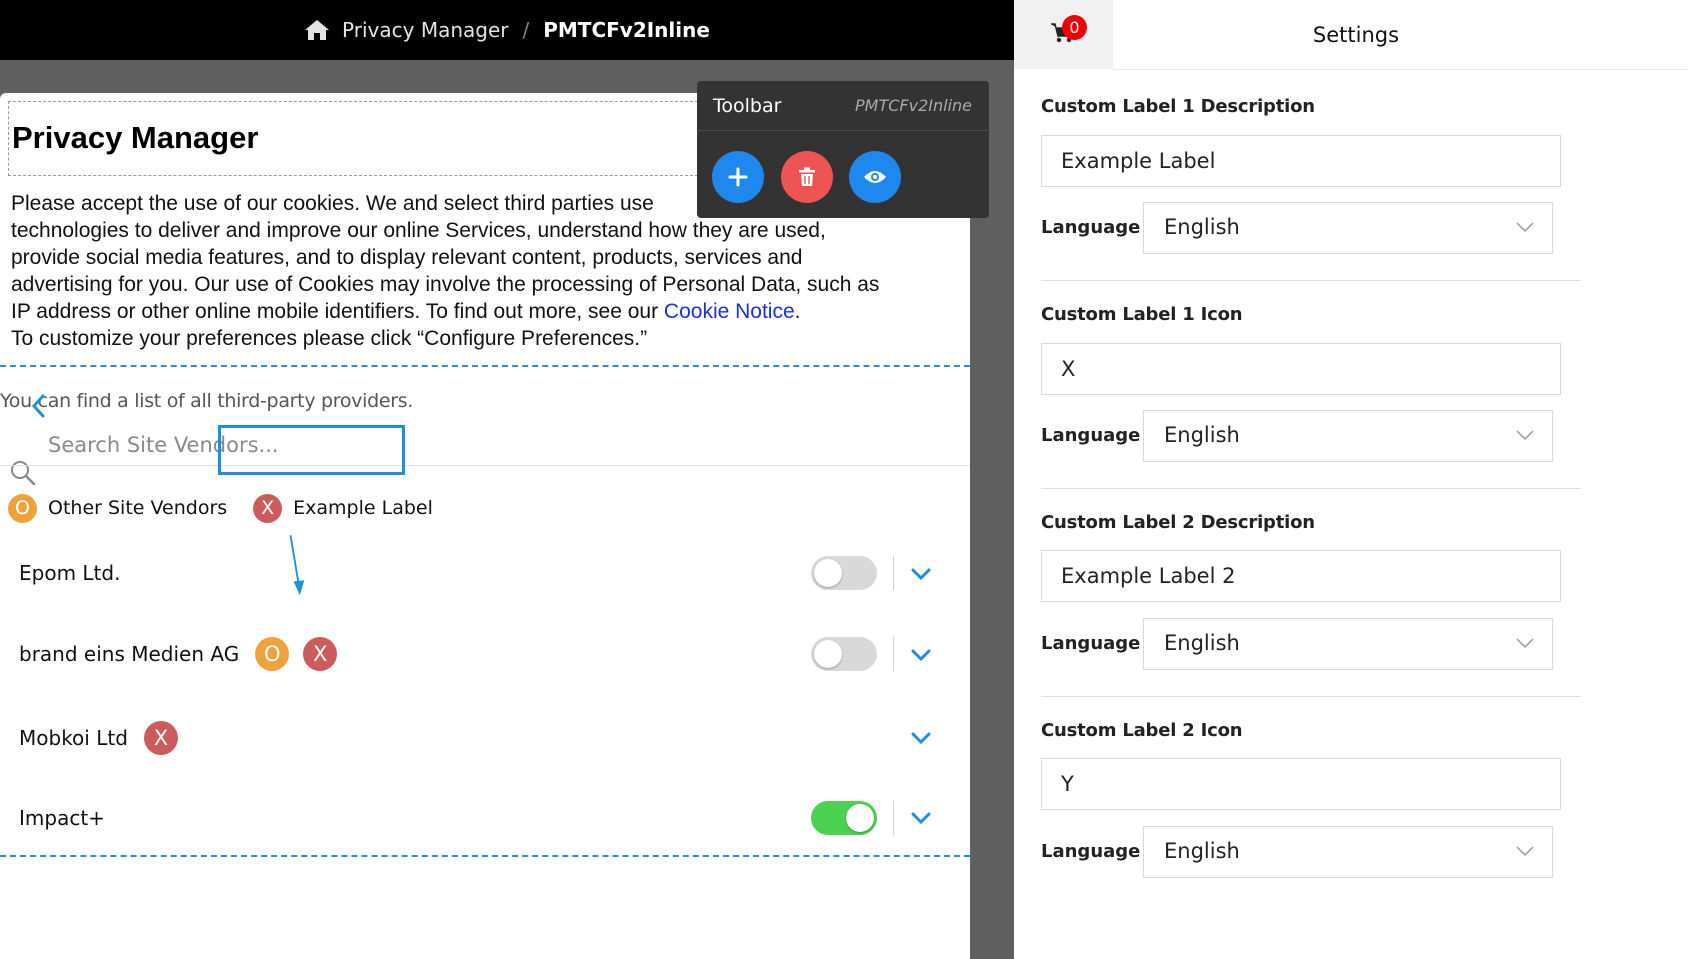 The image size is (1688, 959). Describe the element at coordinates (843, 106) in the screenshot. I see `toolbar-header: Toolbar PMTCFv2Inline` at that location.